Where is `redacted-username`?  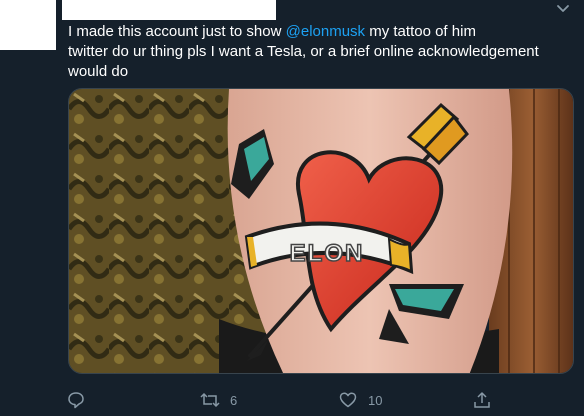
redacted-username is located at coordinates (169, 10).